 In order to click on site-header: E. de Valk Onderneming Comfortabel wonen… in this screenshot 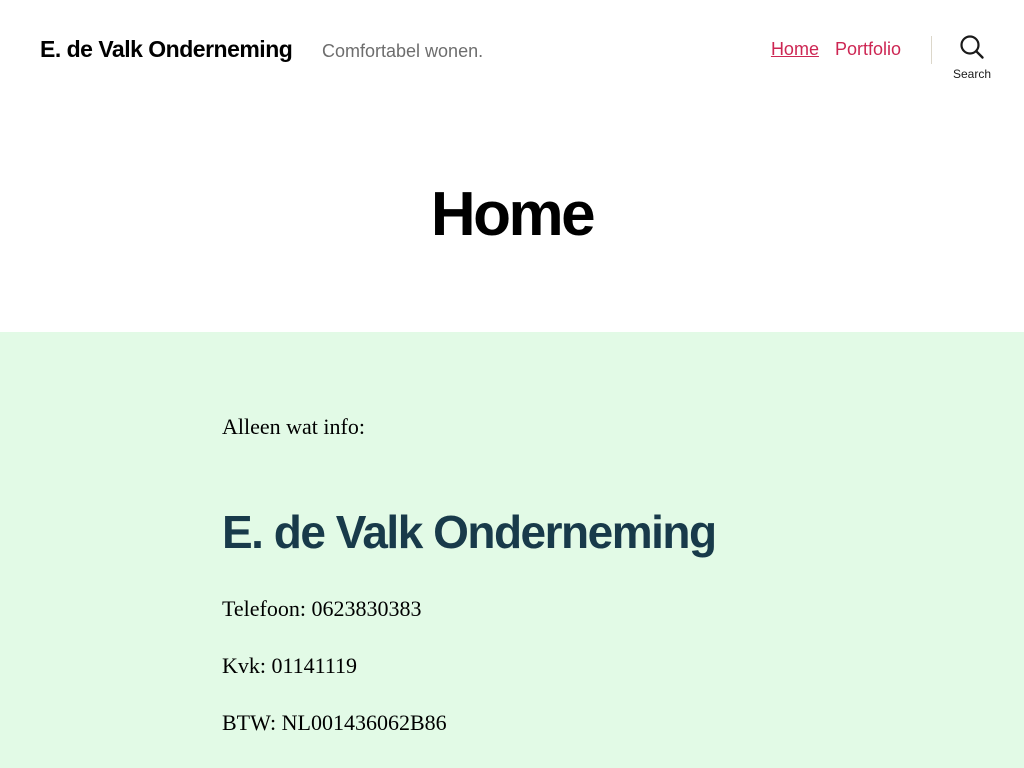, I will do `click(512, 50)`.